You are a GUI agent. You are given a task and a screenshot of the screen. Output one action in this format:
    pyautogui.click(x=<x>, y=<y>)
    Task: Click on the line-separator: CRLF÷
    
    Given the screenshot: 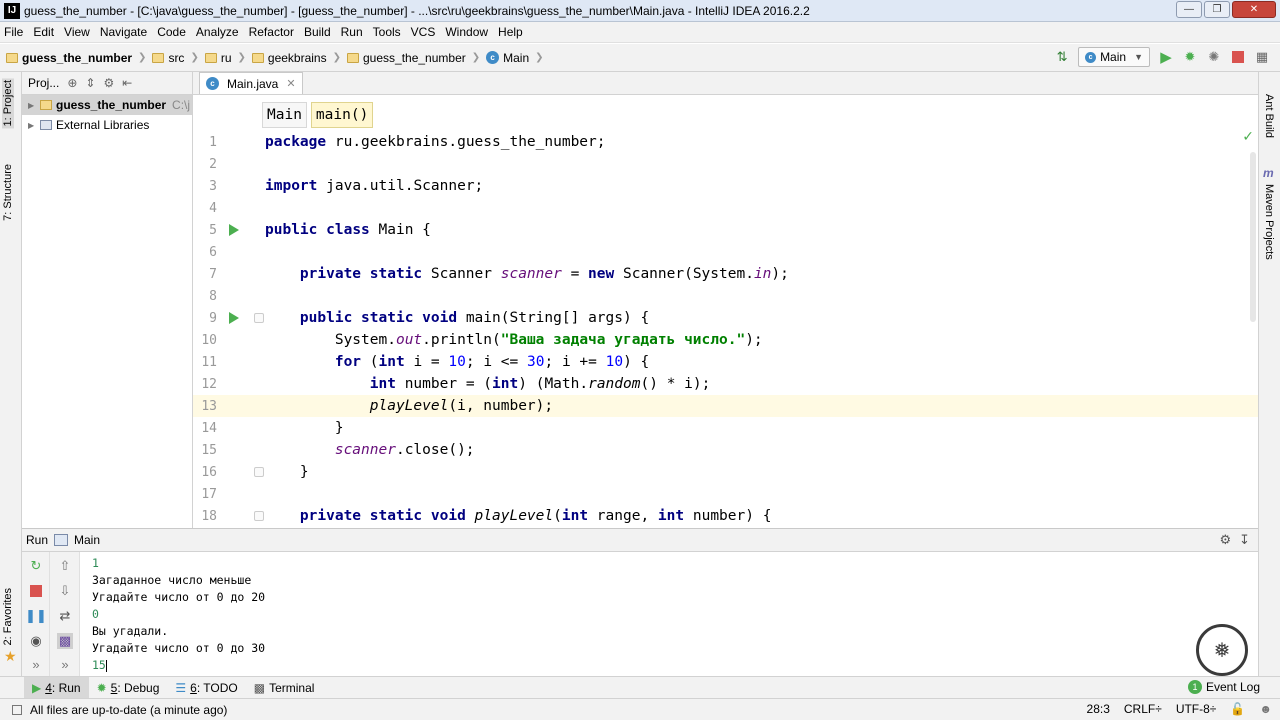 What is the action you would take?
    pyautogui.click(x=1143, y=709)
    